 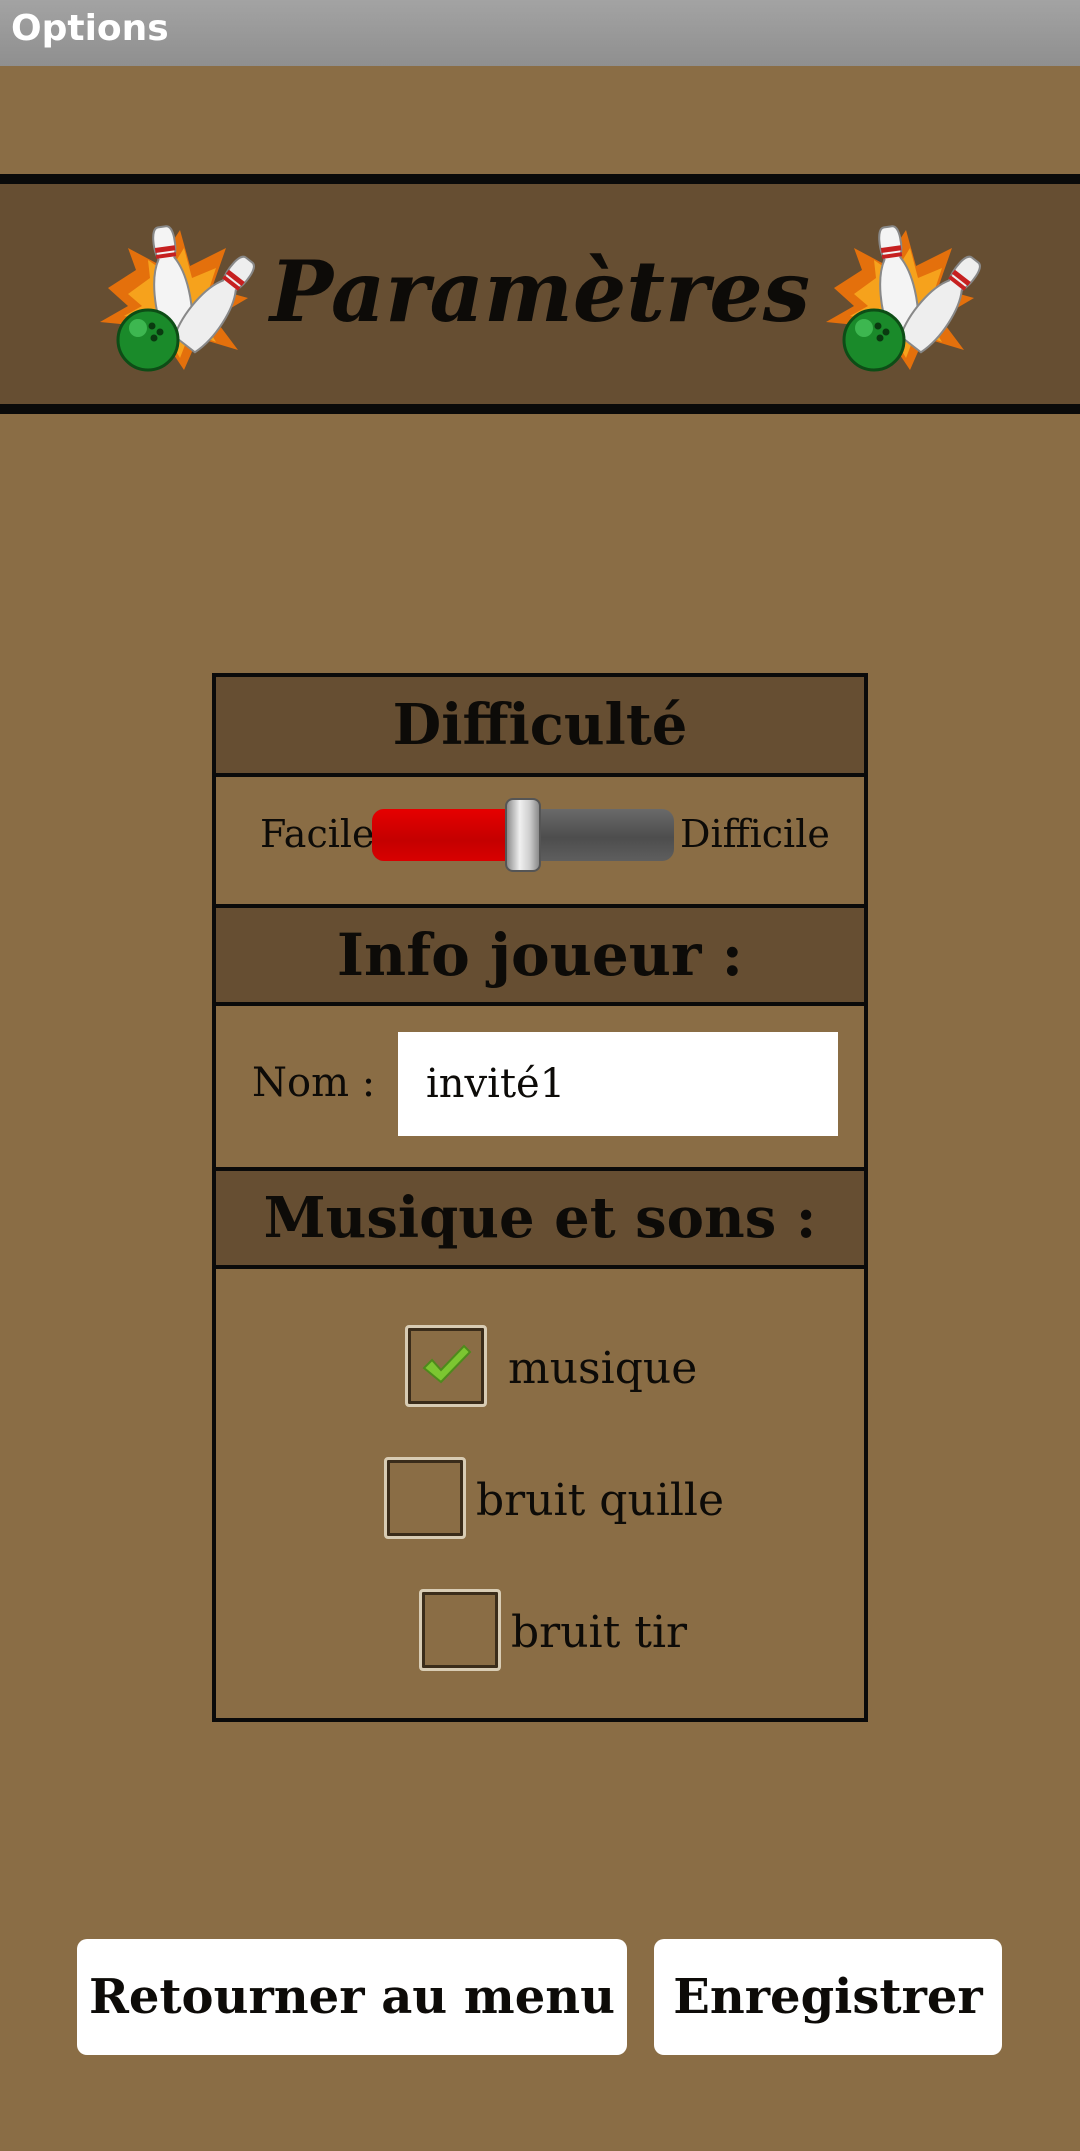 What do you see at coordinates (618, 1084) in the screenshot?
I see `name-input` at bounding box center [618, 1084].